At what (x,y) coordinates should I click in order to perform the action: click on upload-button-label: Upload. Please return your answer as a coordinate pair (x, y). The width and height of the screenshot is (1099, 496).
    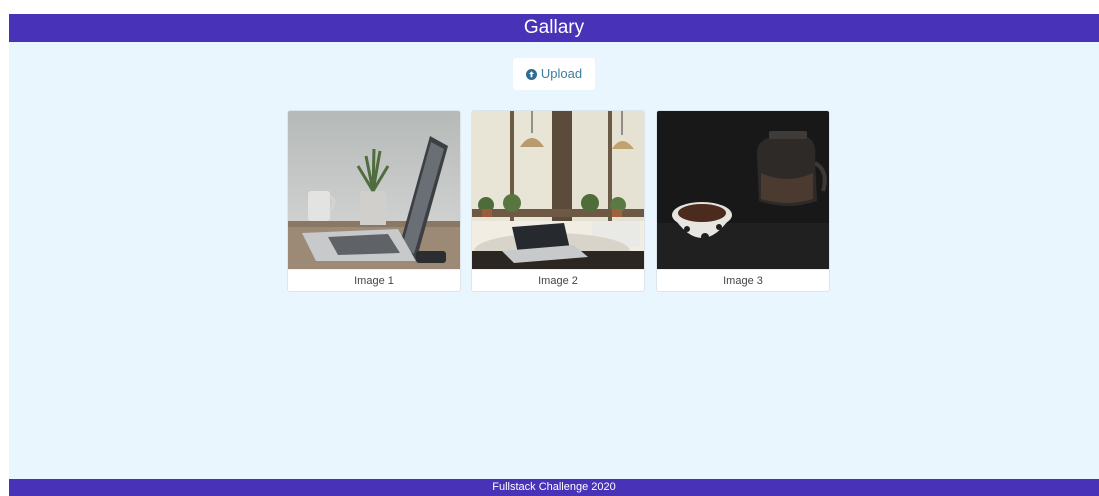
    Looking at the image, I should click on (561, 73).